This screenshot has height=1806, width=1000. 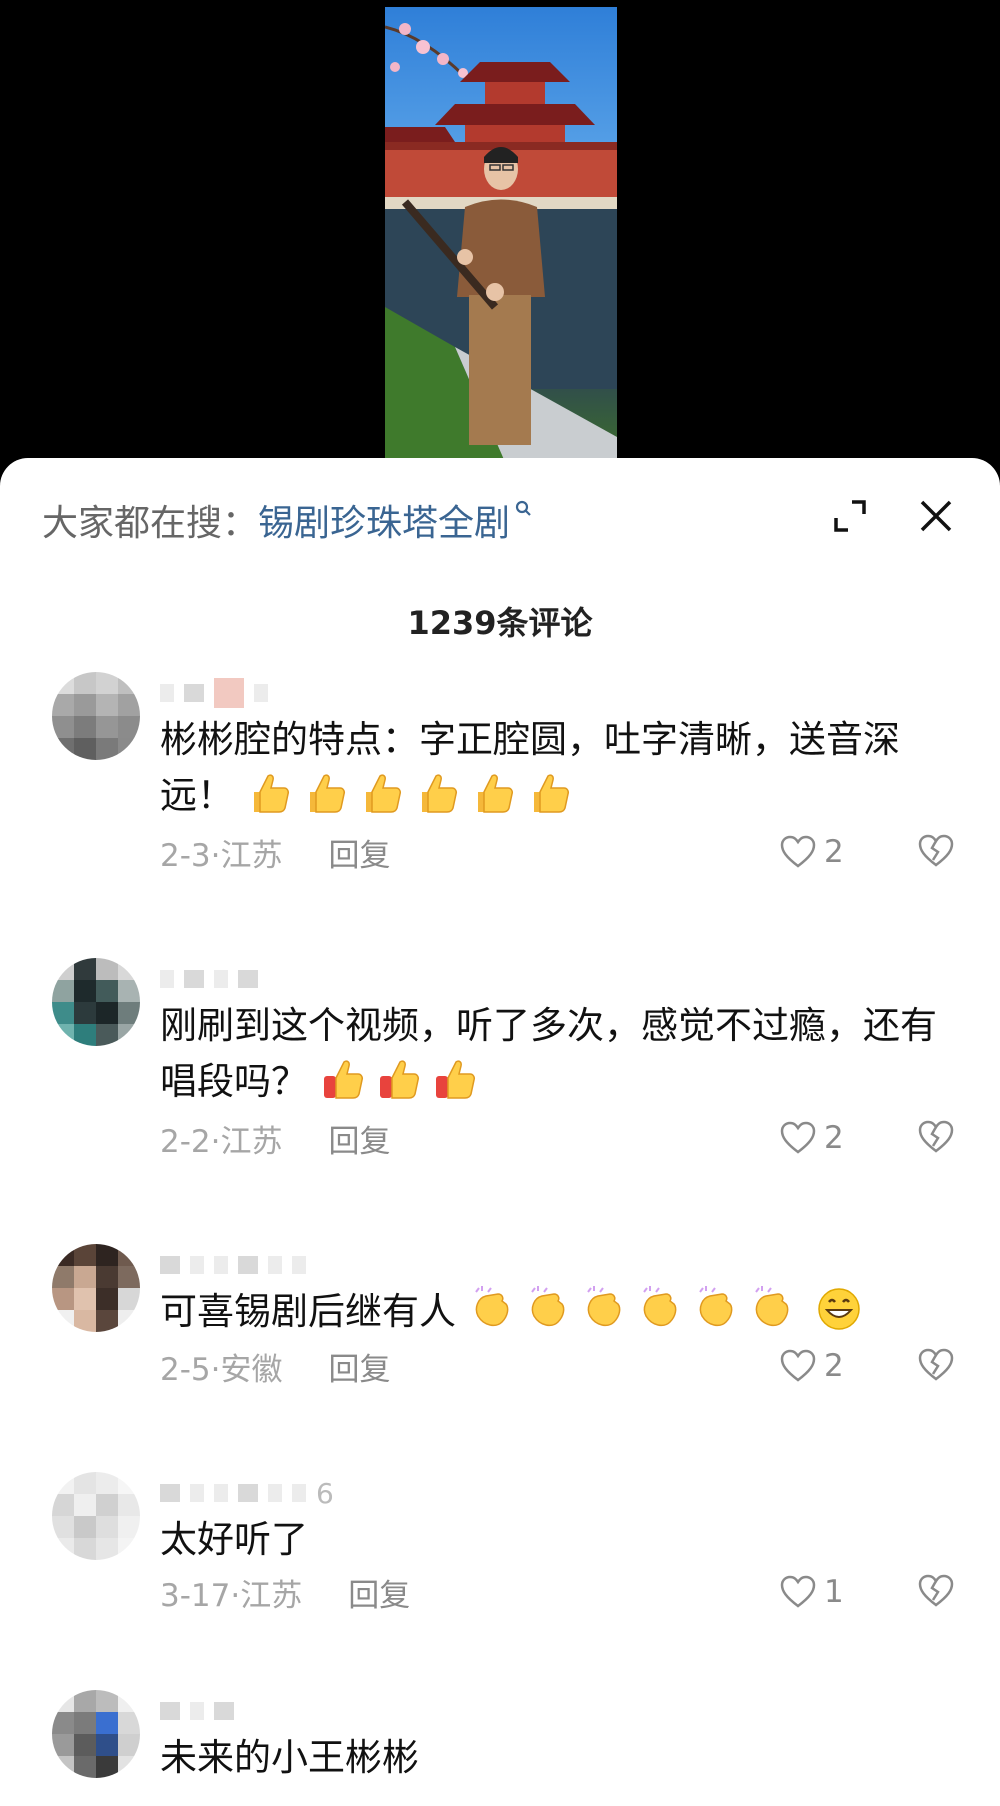 I want to click on like-count: 1, so click(x=834, y=1592).